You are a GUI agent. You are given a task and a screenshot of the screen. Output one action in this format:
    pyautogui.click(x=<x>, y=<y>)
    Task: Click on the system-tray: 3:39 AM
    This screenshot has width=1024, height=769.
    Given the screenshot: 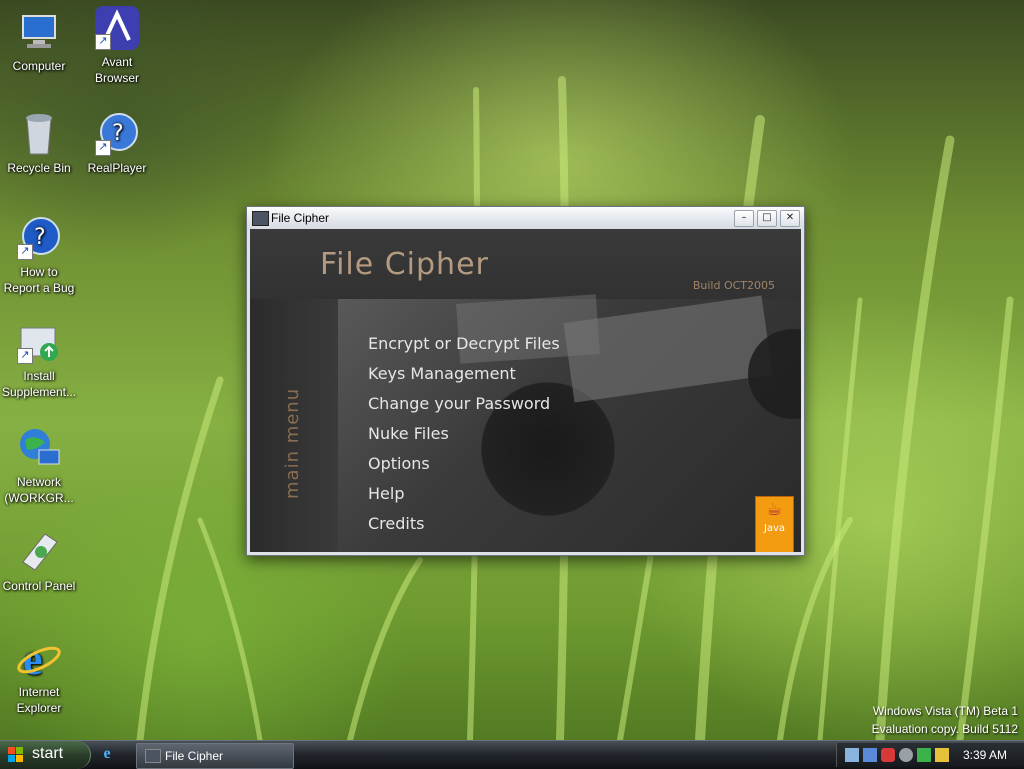 What is the action you would take?
    pyautogui.click(x=930, y=755)
    